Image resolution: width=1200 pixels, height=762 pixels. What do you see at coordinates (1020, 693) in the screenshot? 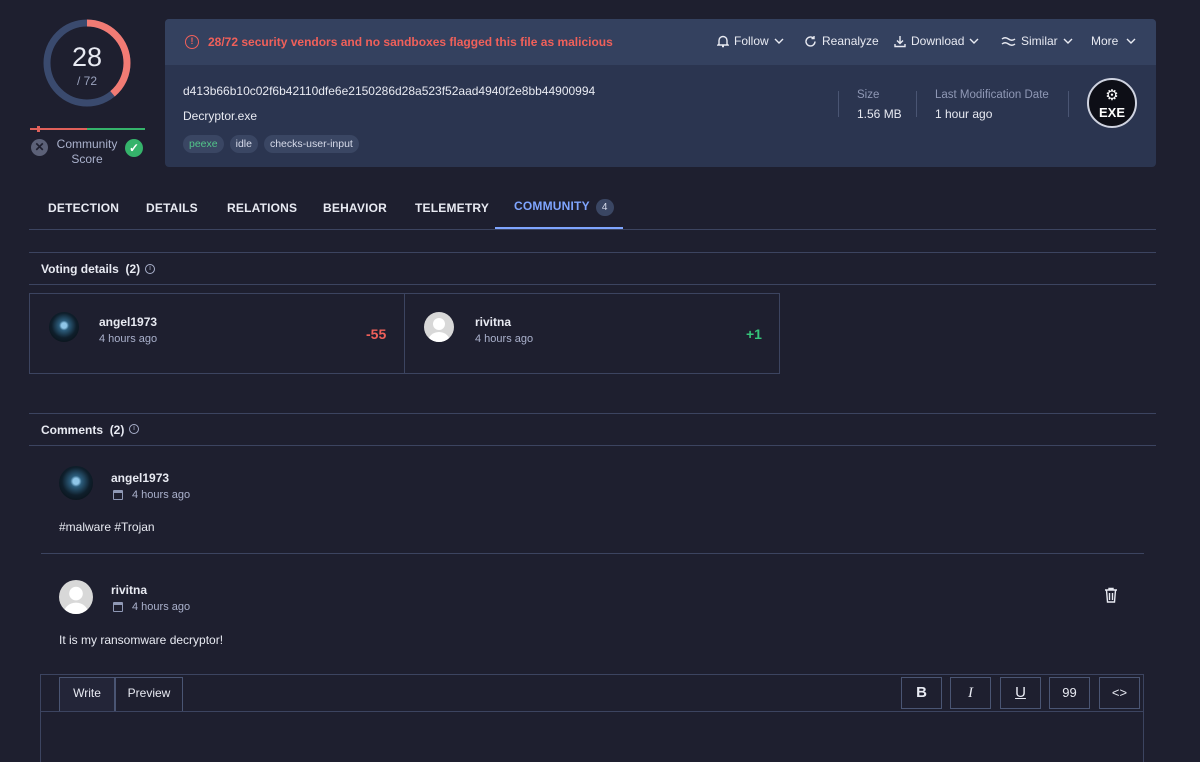
I see `underline-button: U` at bounding box center [1020, 693].